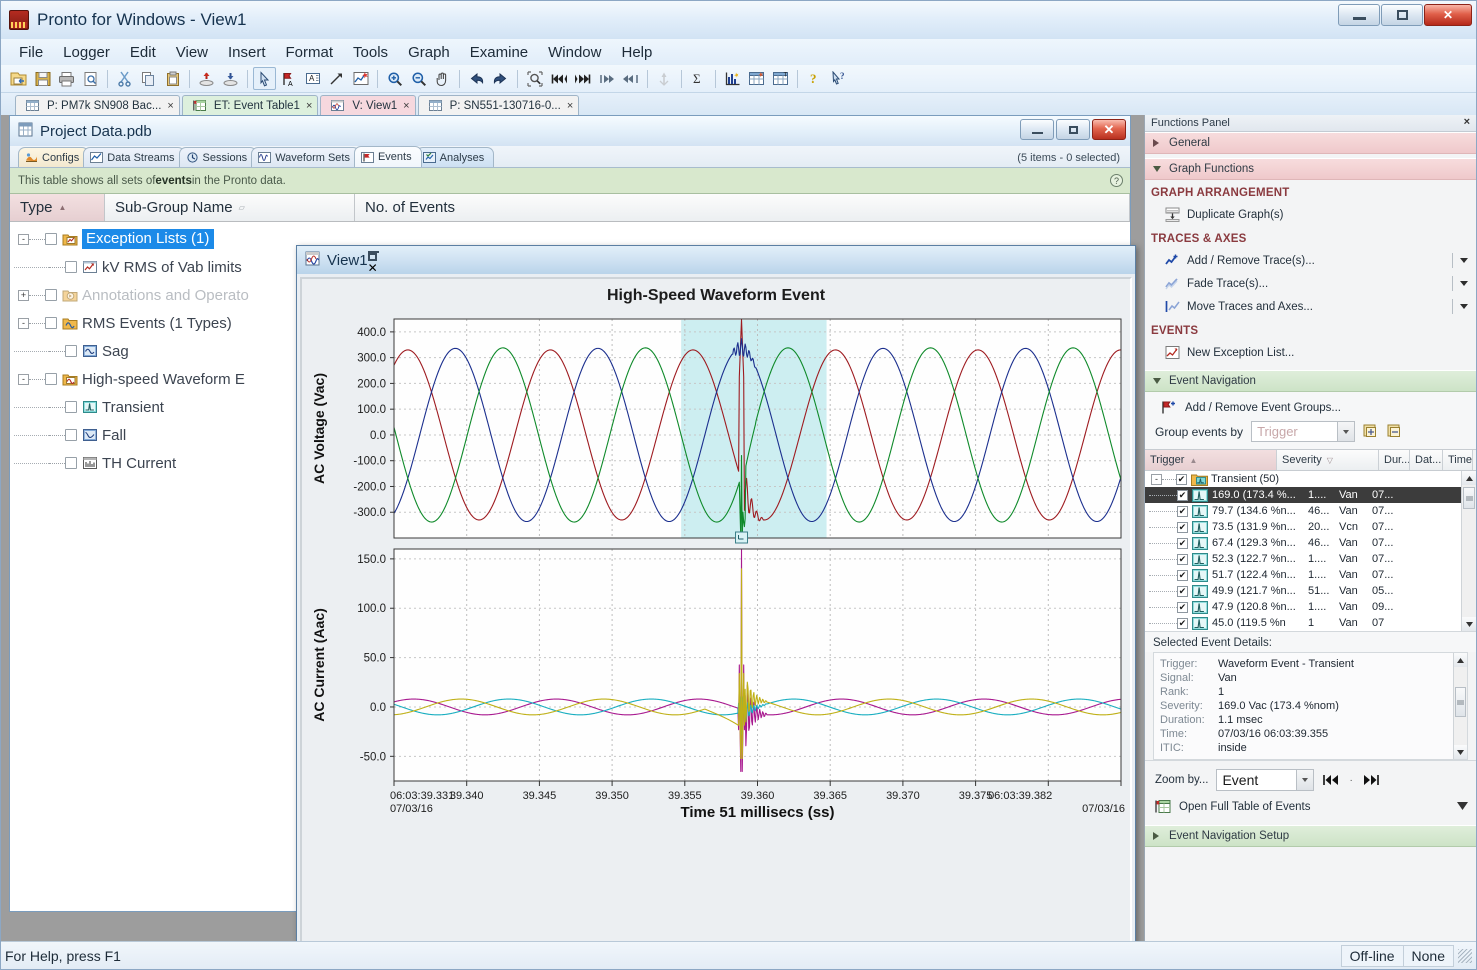  Describe the element at coordinates (1370, 780) in the screenshot. I see `last-event-icon` at that location.